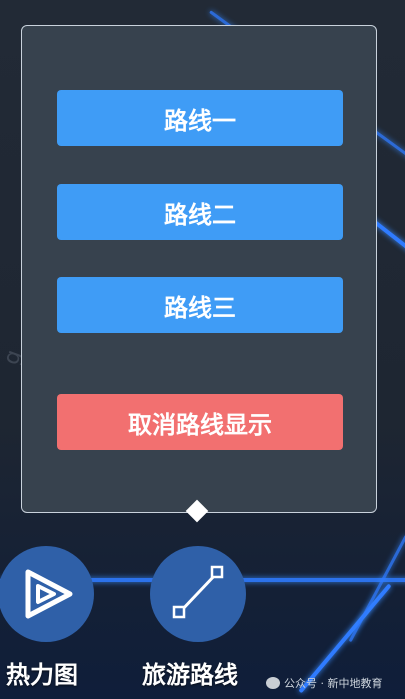 This screenshot has width=405, height=699. What do you see at coordinates (333, 683) in the screenshot?
I see `watermark-text: 公众号 · 新中地教育` at bounding box center [333, 683].